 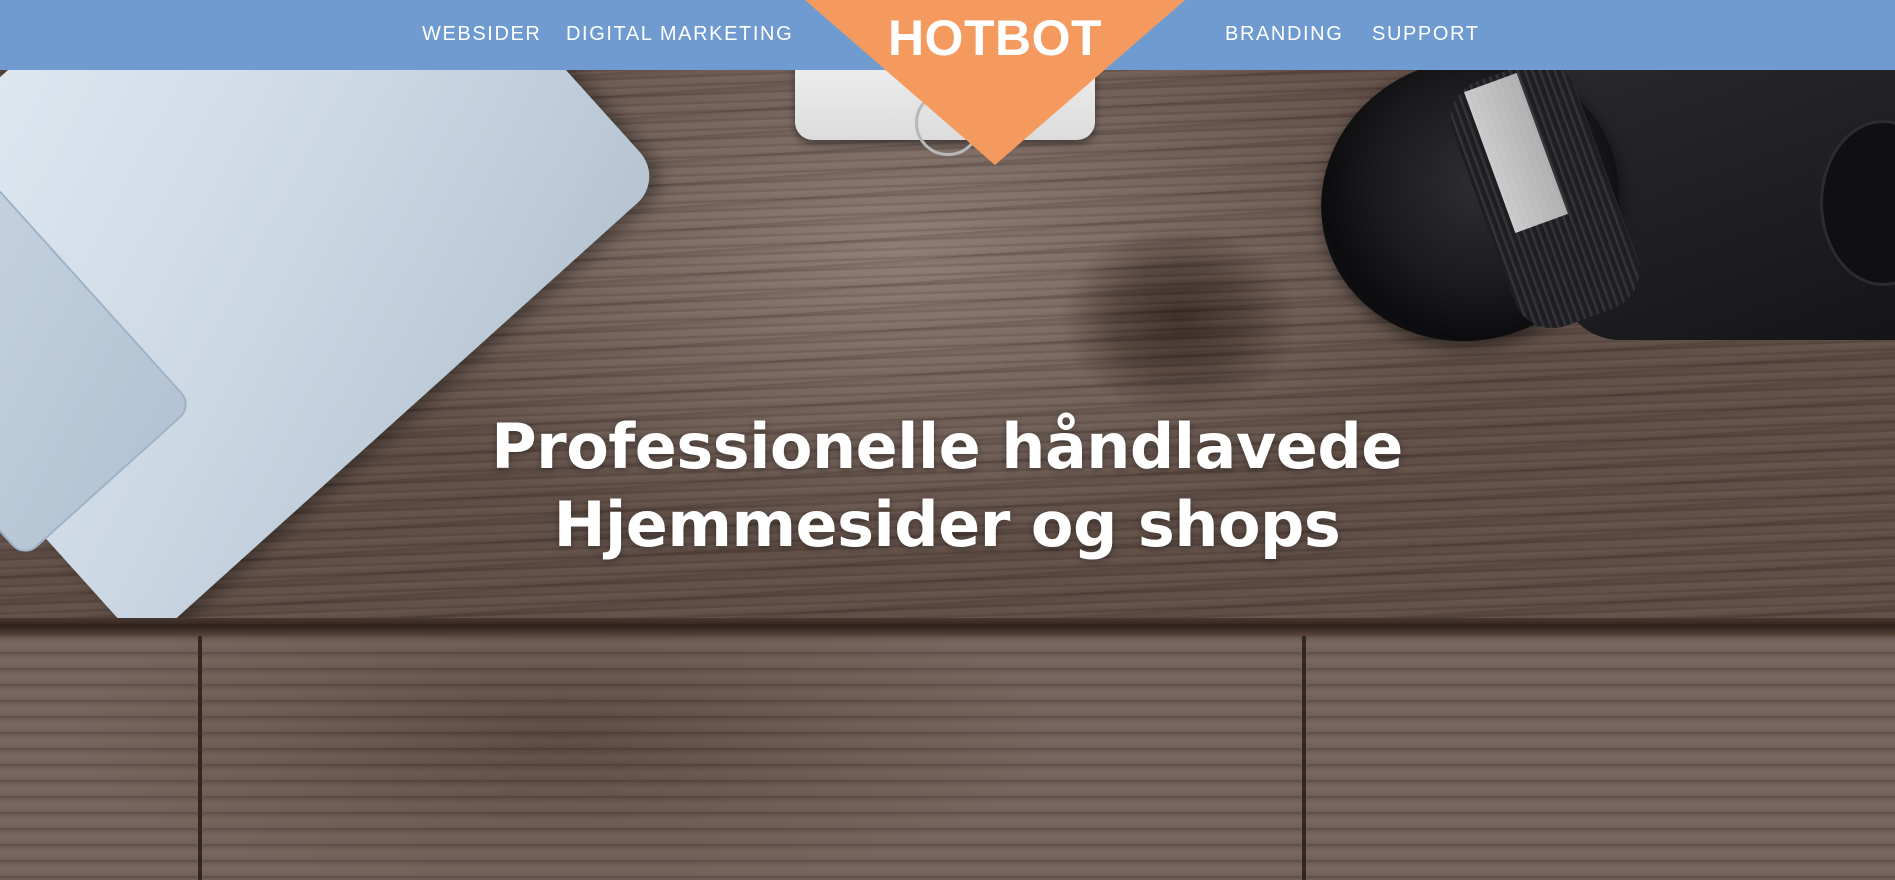 I want to click on hero-headline-line2: Hjemmesider og shops, so click(x=947, y=524).